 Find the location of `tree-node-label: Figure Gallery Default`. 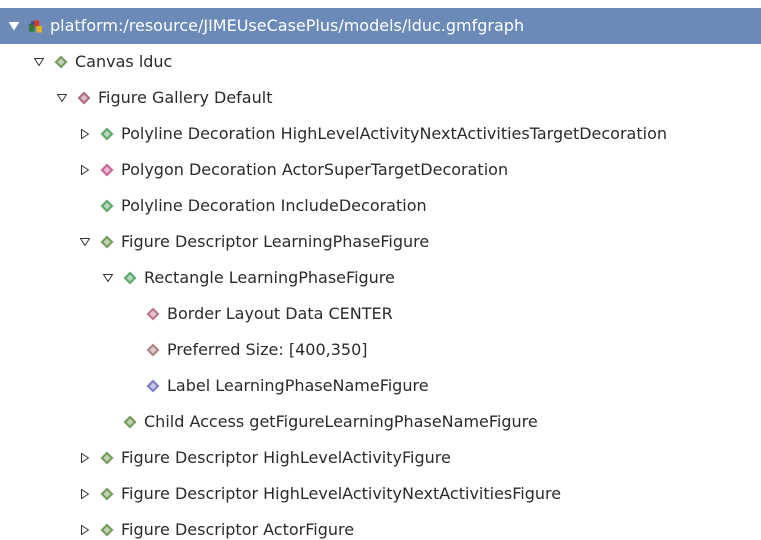

tree-node-label: Figure Gallery Default is located at coordinates (185, 97).